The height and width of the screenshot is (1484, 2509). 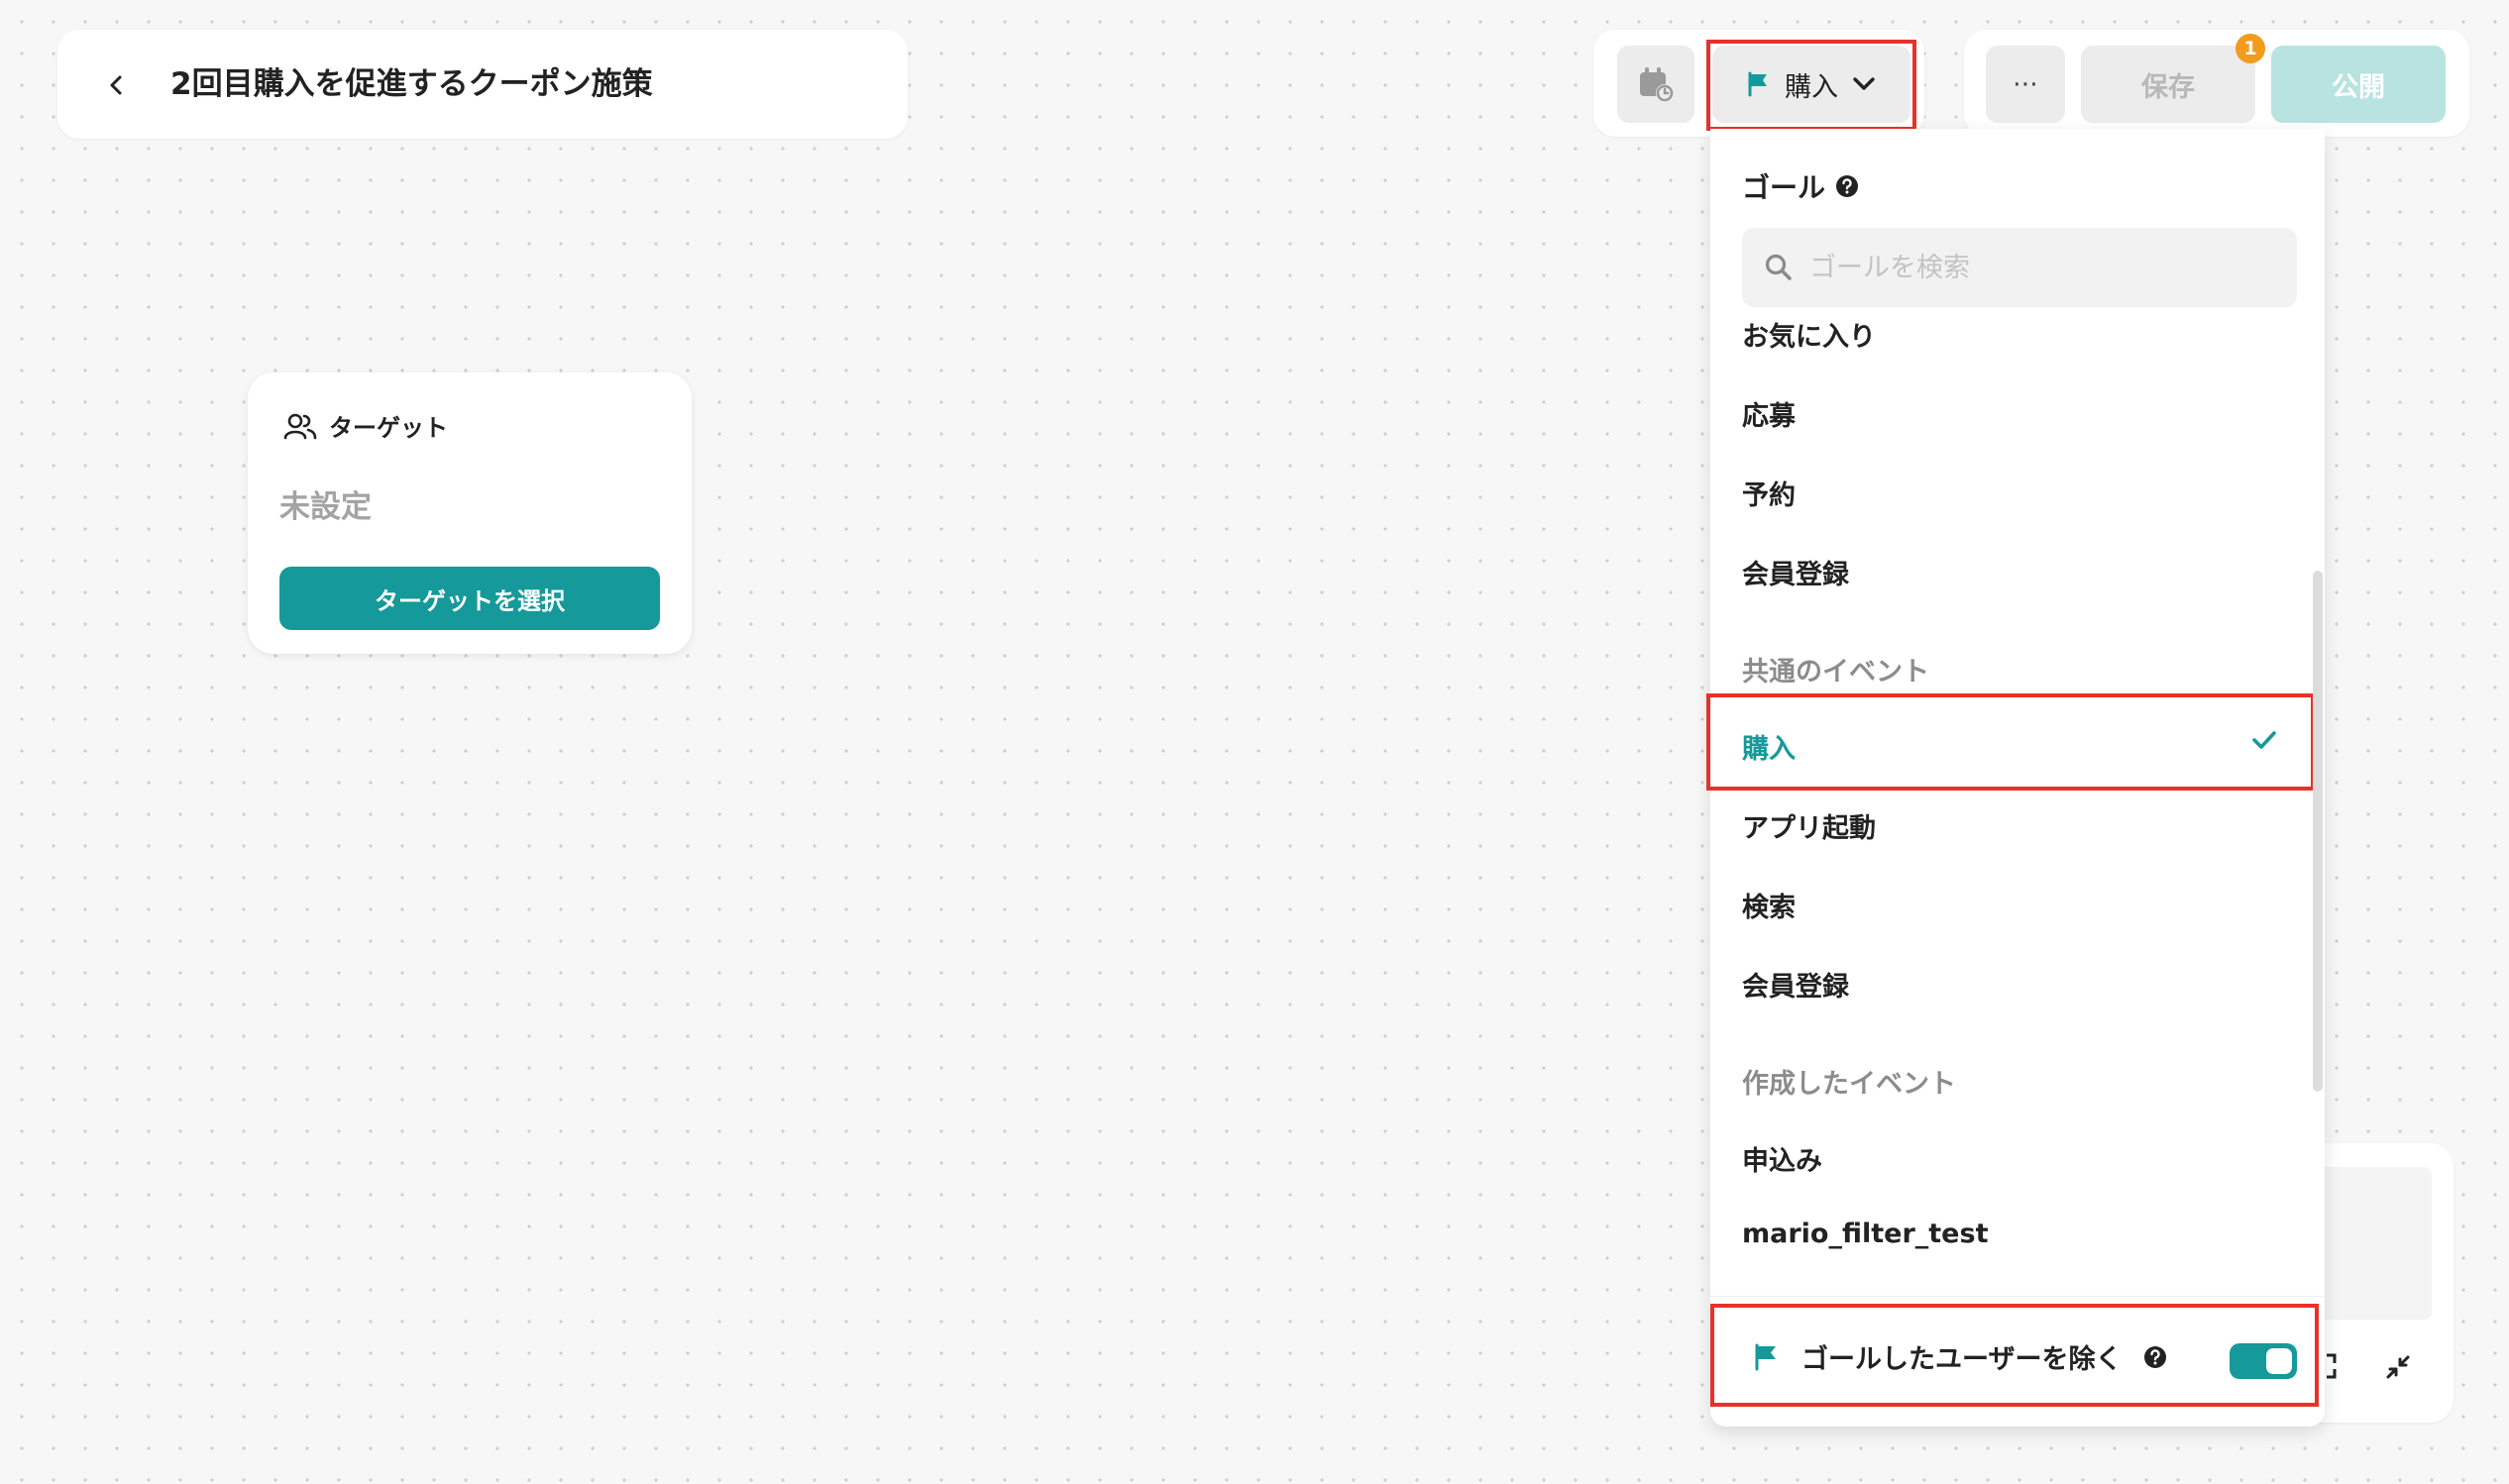 I want to click on goal-select-button: 購入, so click(x=1811, y=85).